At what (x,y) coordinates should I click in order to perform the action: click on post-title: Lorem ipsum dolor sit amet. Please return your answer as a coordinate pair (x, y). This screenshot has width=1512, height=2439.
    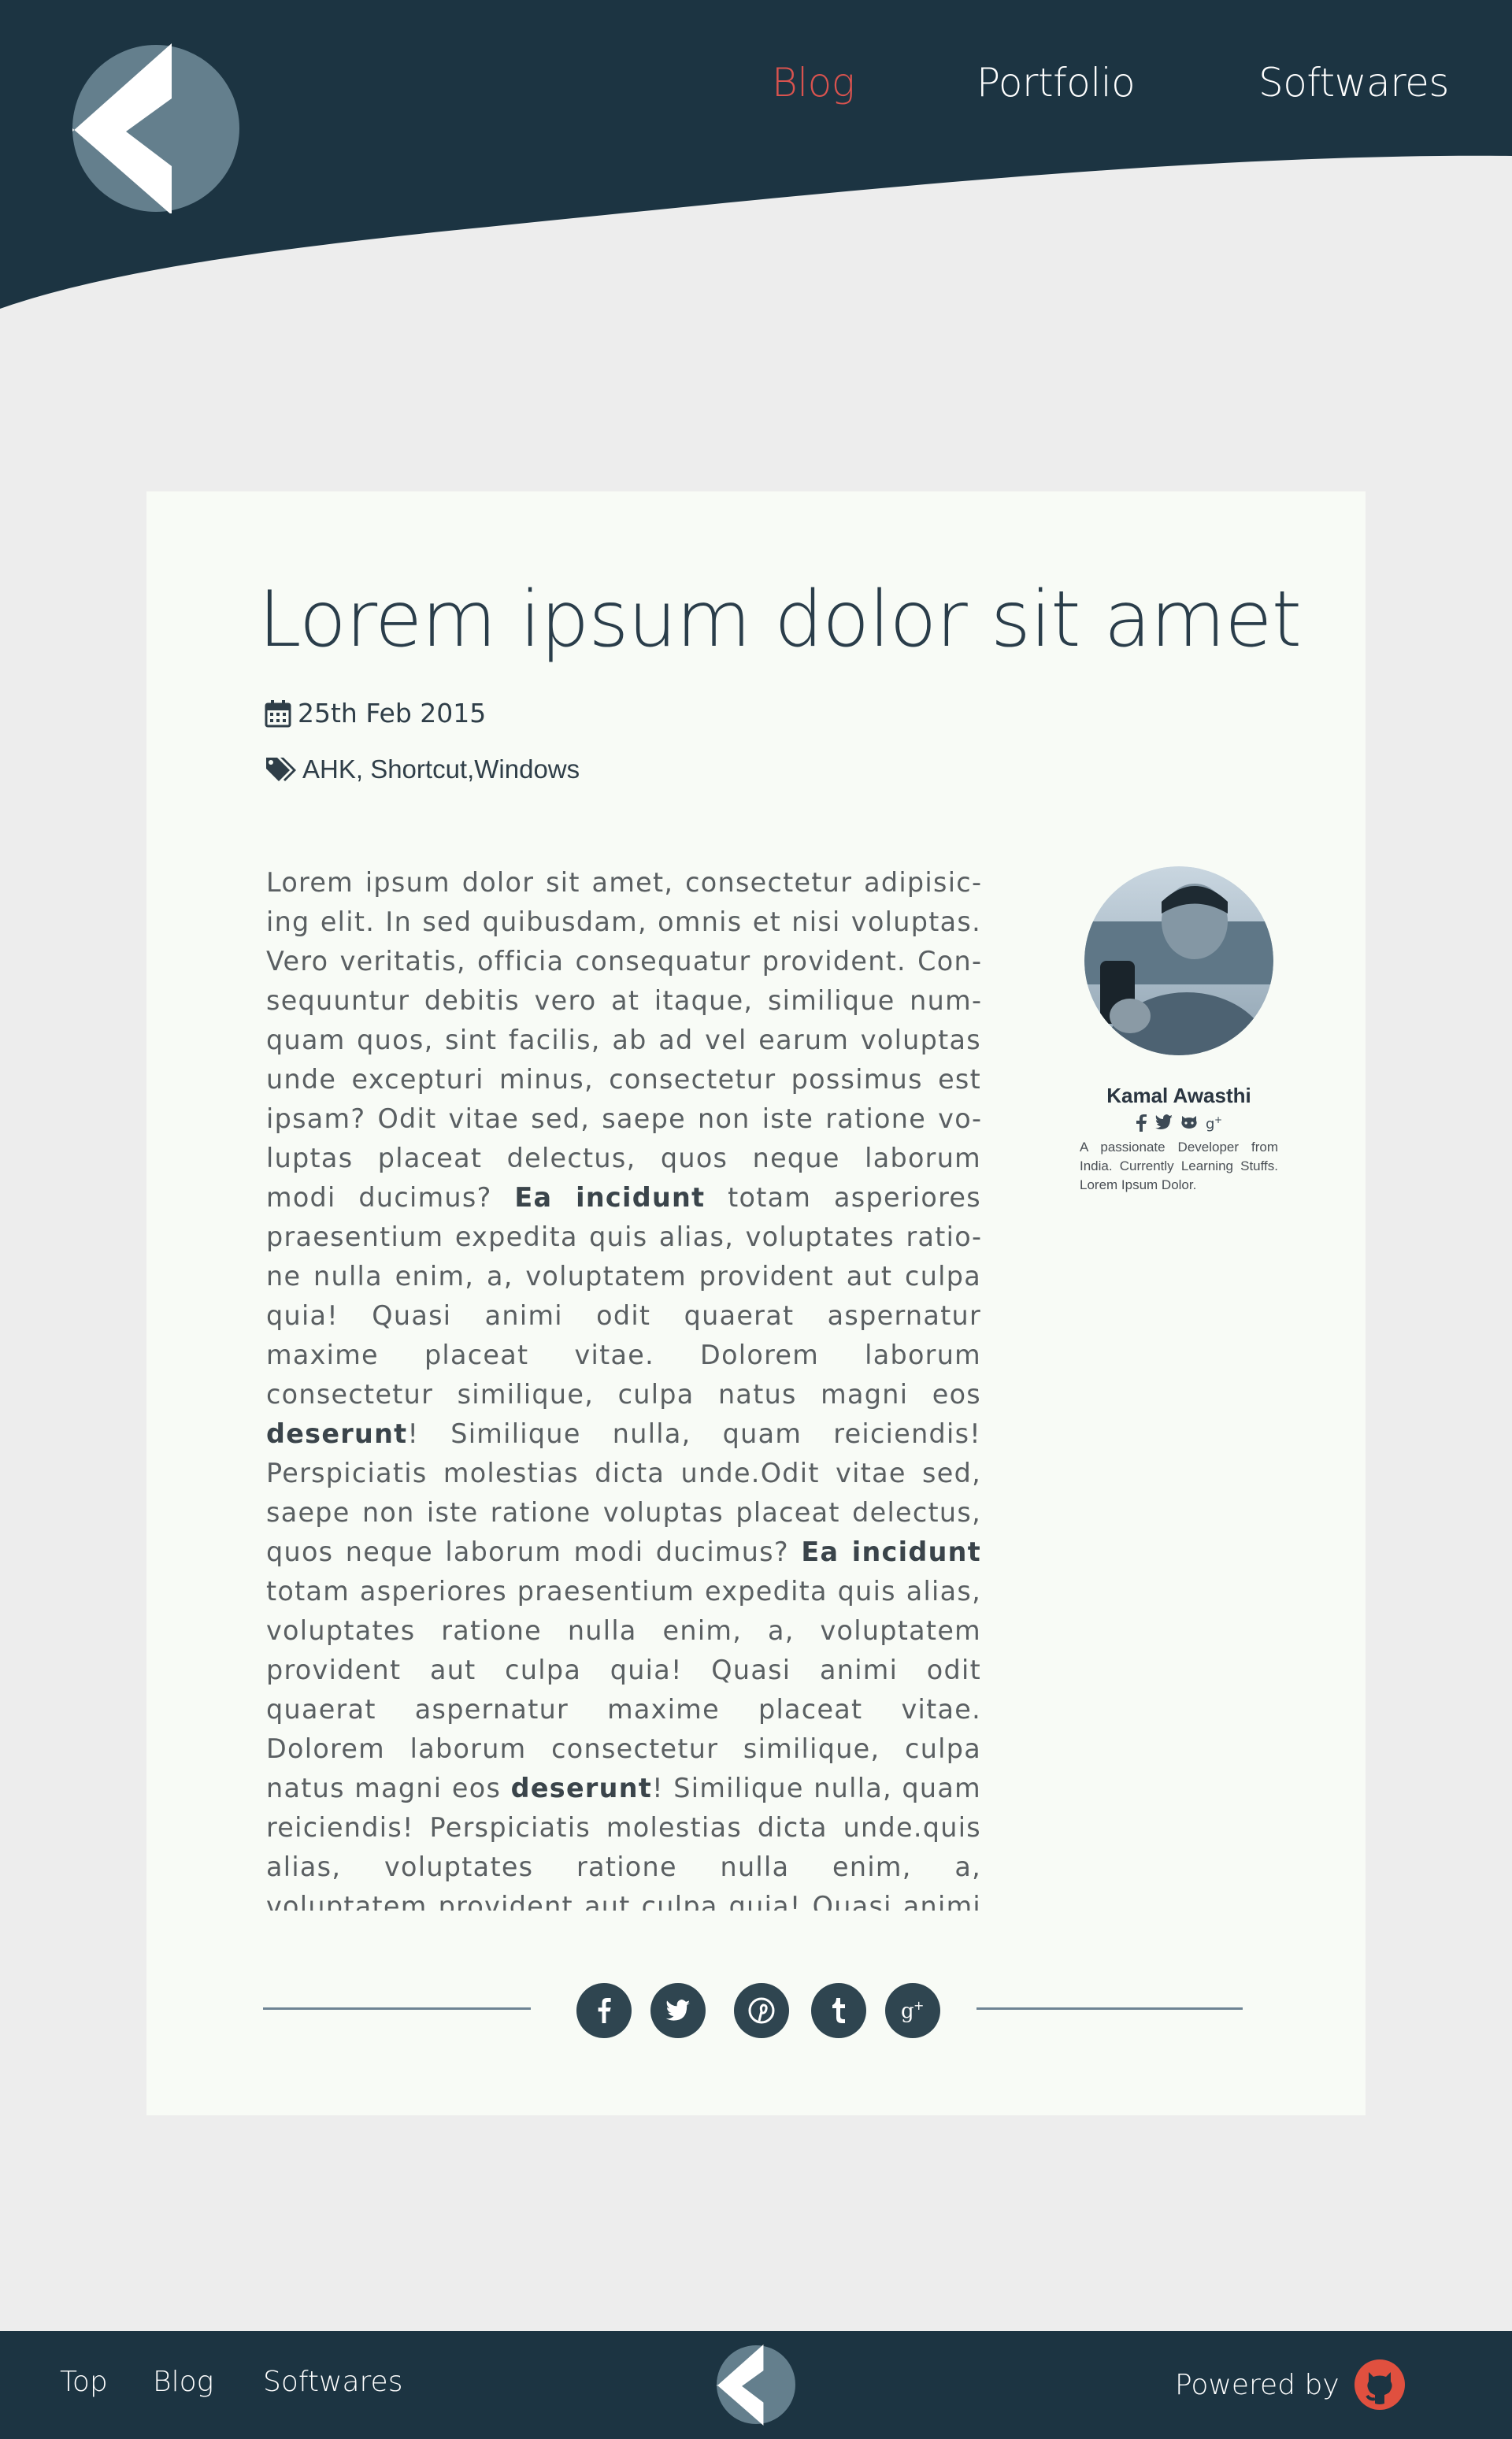
    Looking at the image, I should click on (780, 620).